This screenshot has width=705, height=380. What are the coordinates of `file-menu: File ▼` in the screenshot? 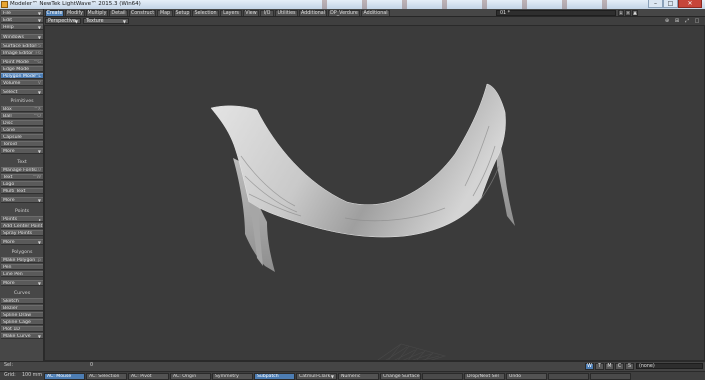 It's located at (22, 13).